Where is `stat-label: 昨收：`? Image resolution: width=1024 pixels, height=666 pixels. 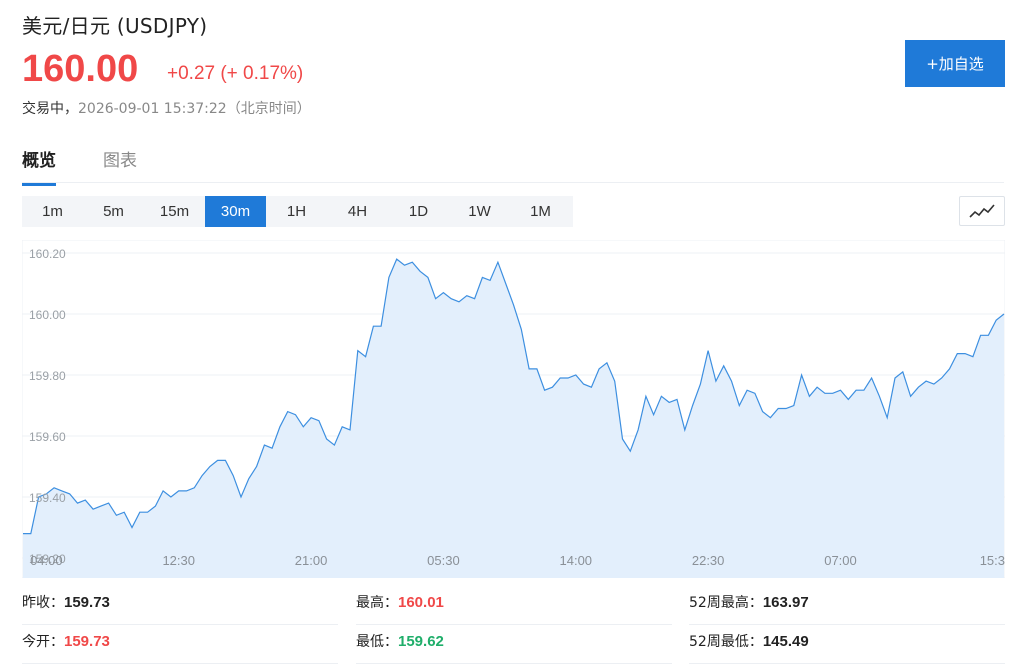 stat-label: 昨收： is located at coordinates (43, 603).